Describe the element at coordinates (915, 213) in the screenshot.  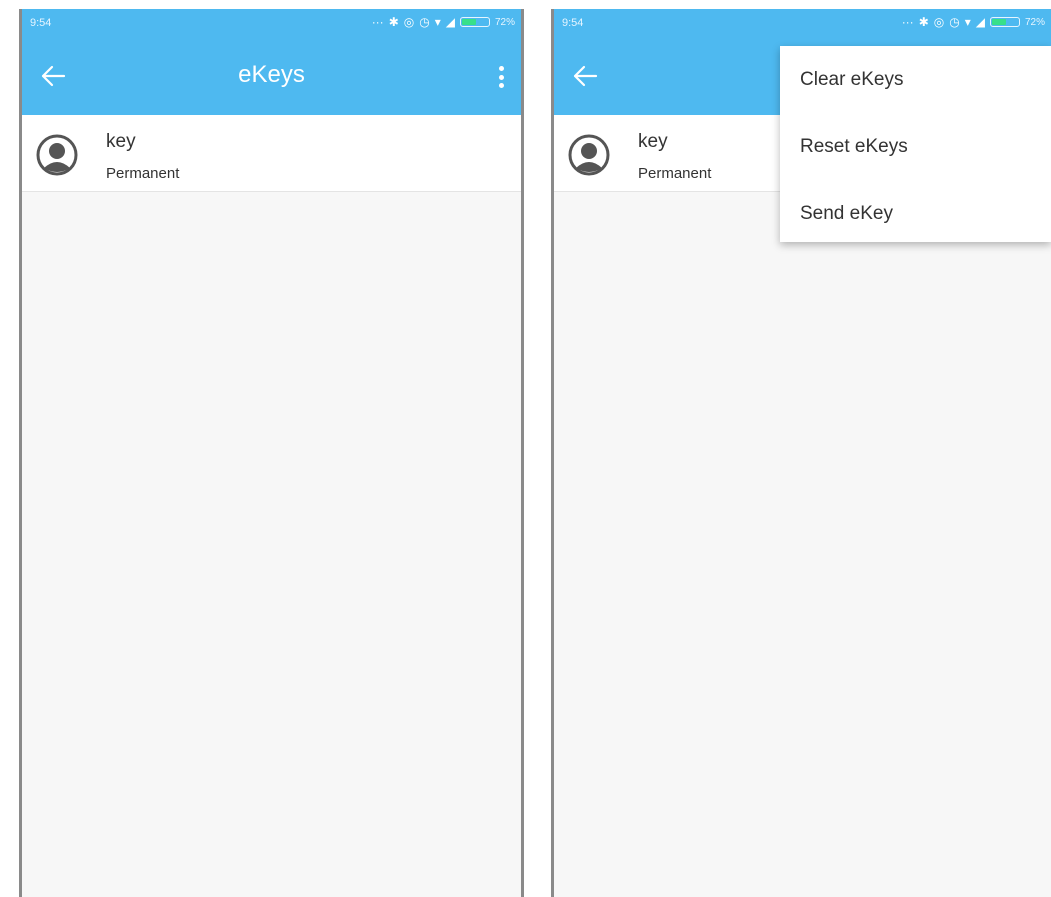
I see `menu-item-send-ekey: Send eKey` at that location.